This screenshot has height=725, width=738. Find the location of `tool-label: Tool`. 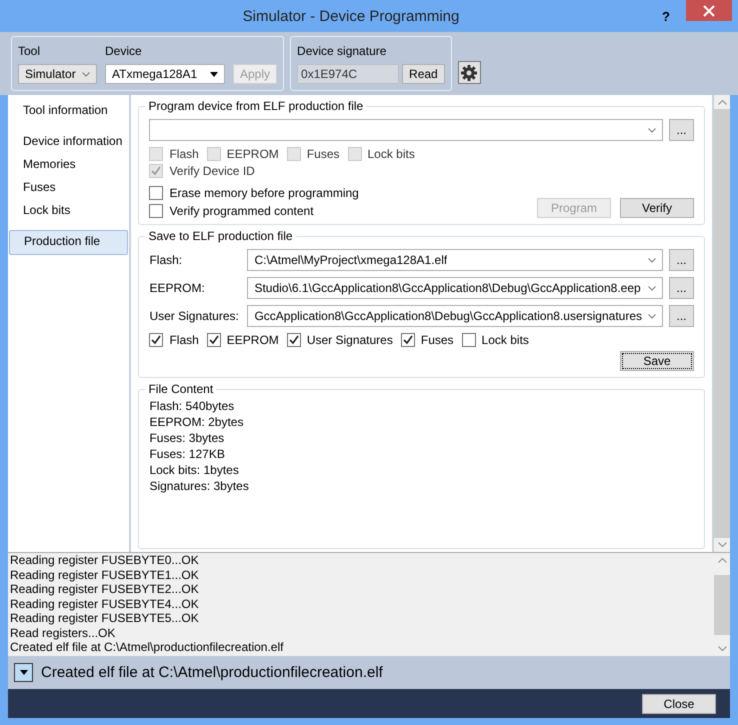

tool-label: Tool is located at coordinates (30, 51).